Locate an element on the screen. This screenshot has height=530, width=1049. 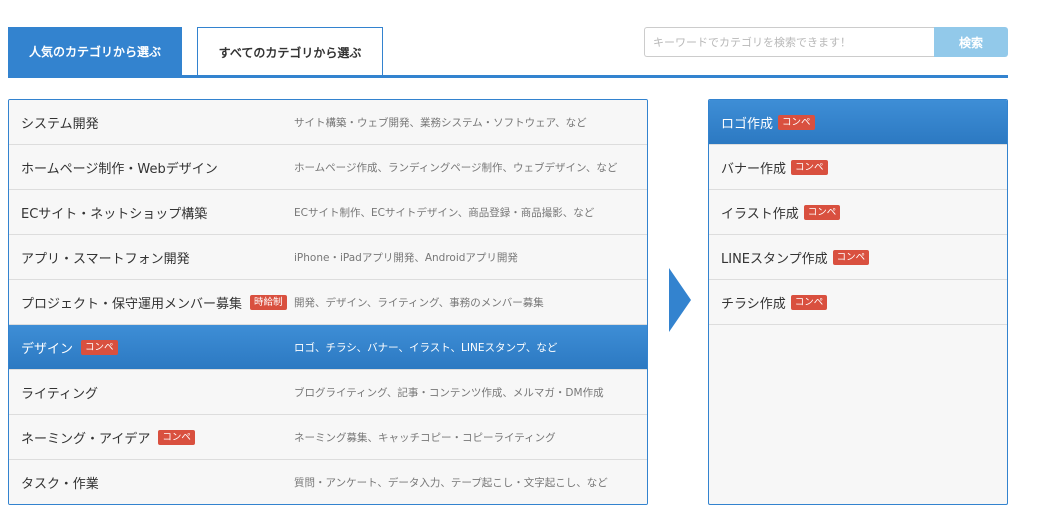
search-bar: 検索 is located at coordinates (826, 42).